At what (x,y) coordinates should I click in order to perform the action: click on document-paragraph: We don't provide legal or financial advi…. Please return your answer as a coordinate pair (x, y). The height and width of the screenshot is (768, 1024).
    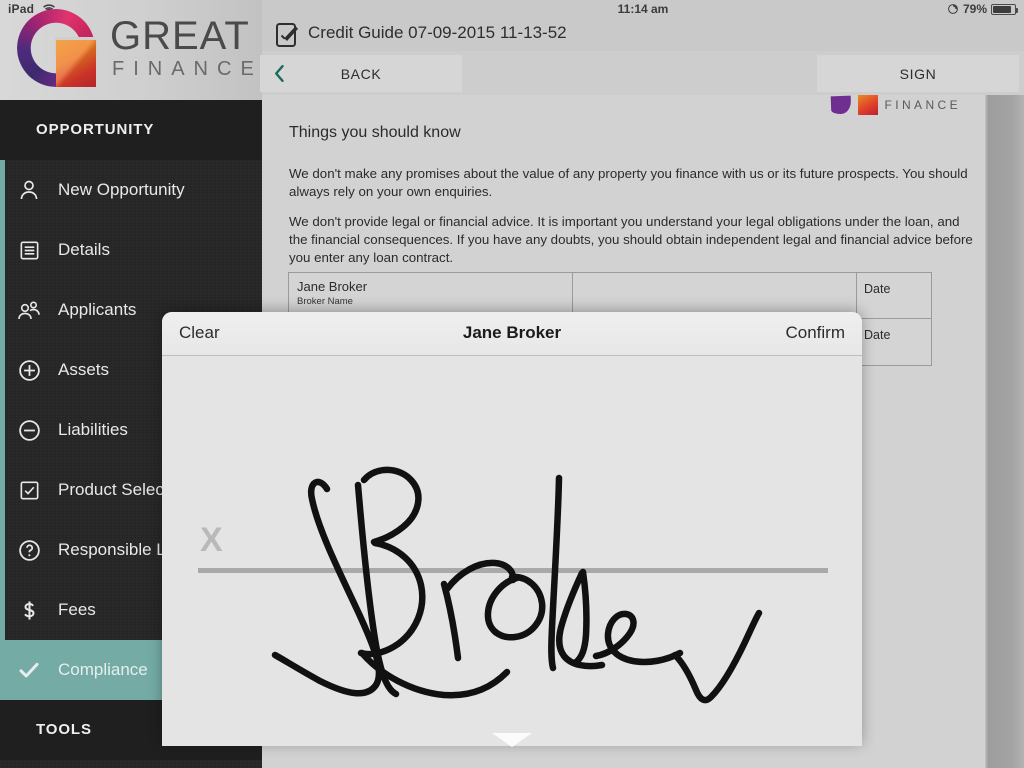
    Looking at the image, I should click on (631, 239).